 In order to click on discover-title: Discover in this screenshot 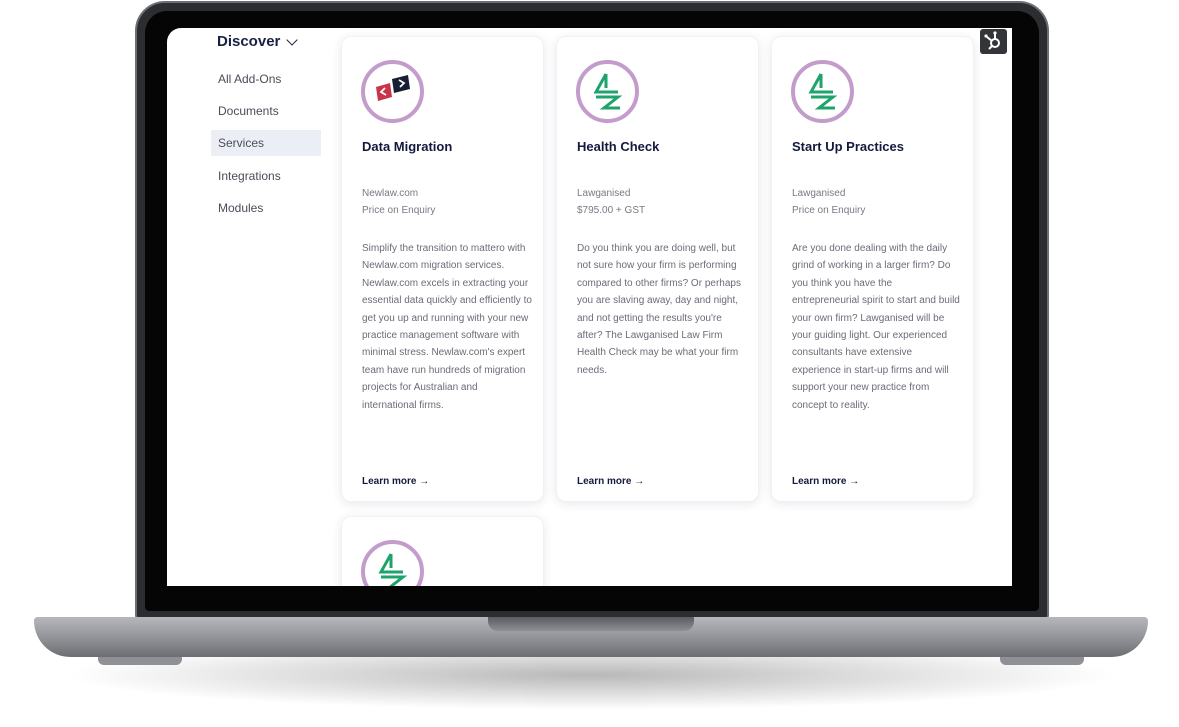, I will do `click(249, 41)`.